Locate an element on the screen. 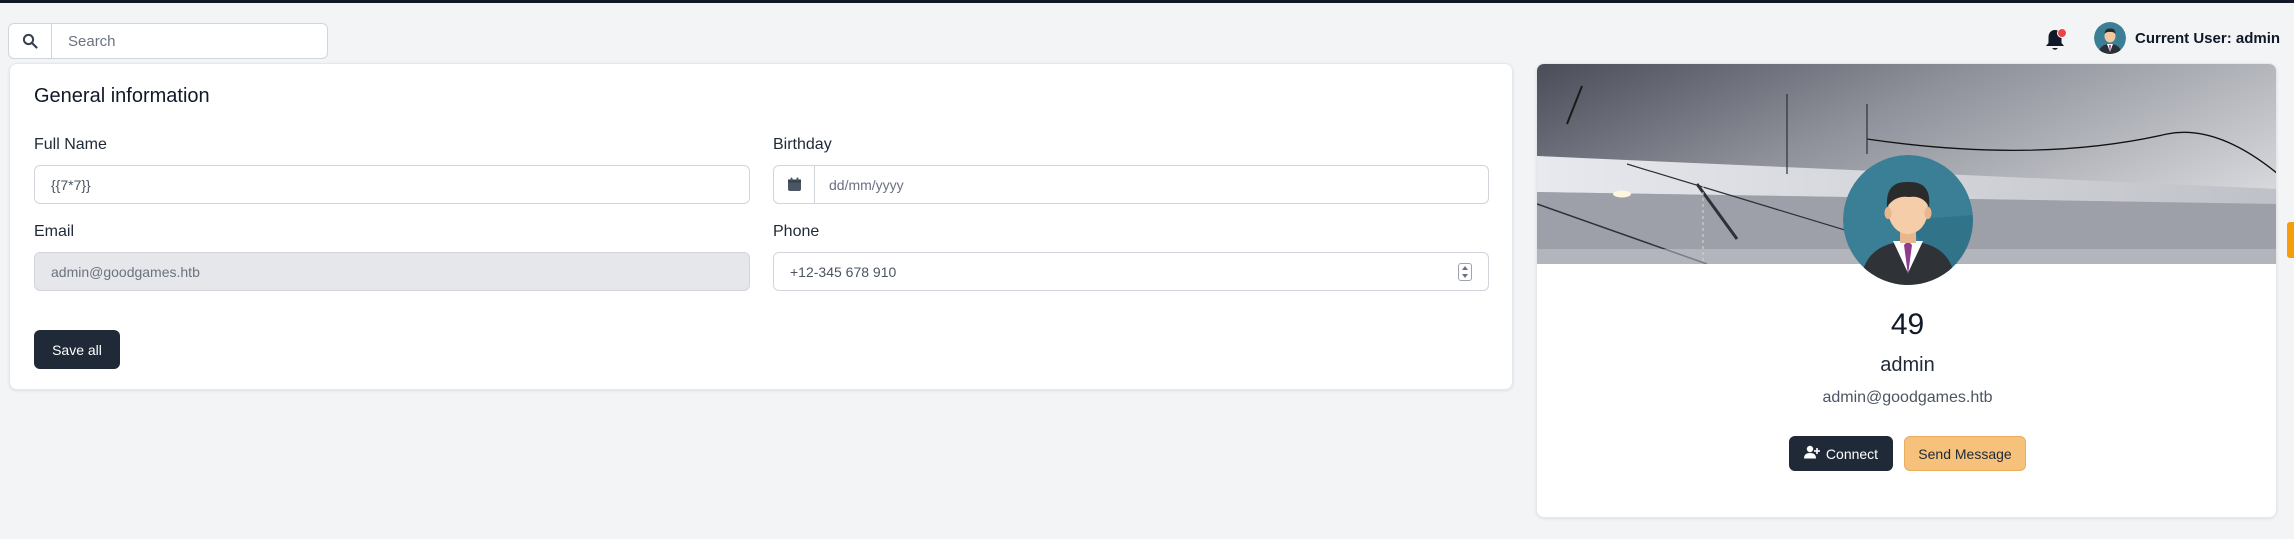  phone-field: +12-345 678 910 is located at coordinates (1131, 271).